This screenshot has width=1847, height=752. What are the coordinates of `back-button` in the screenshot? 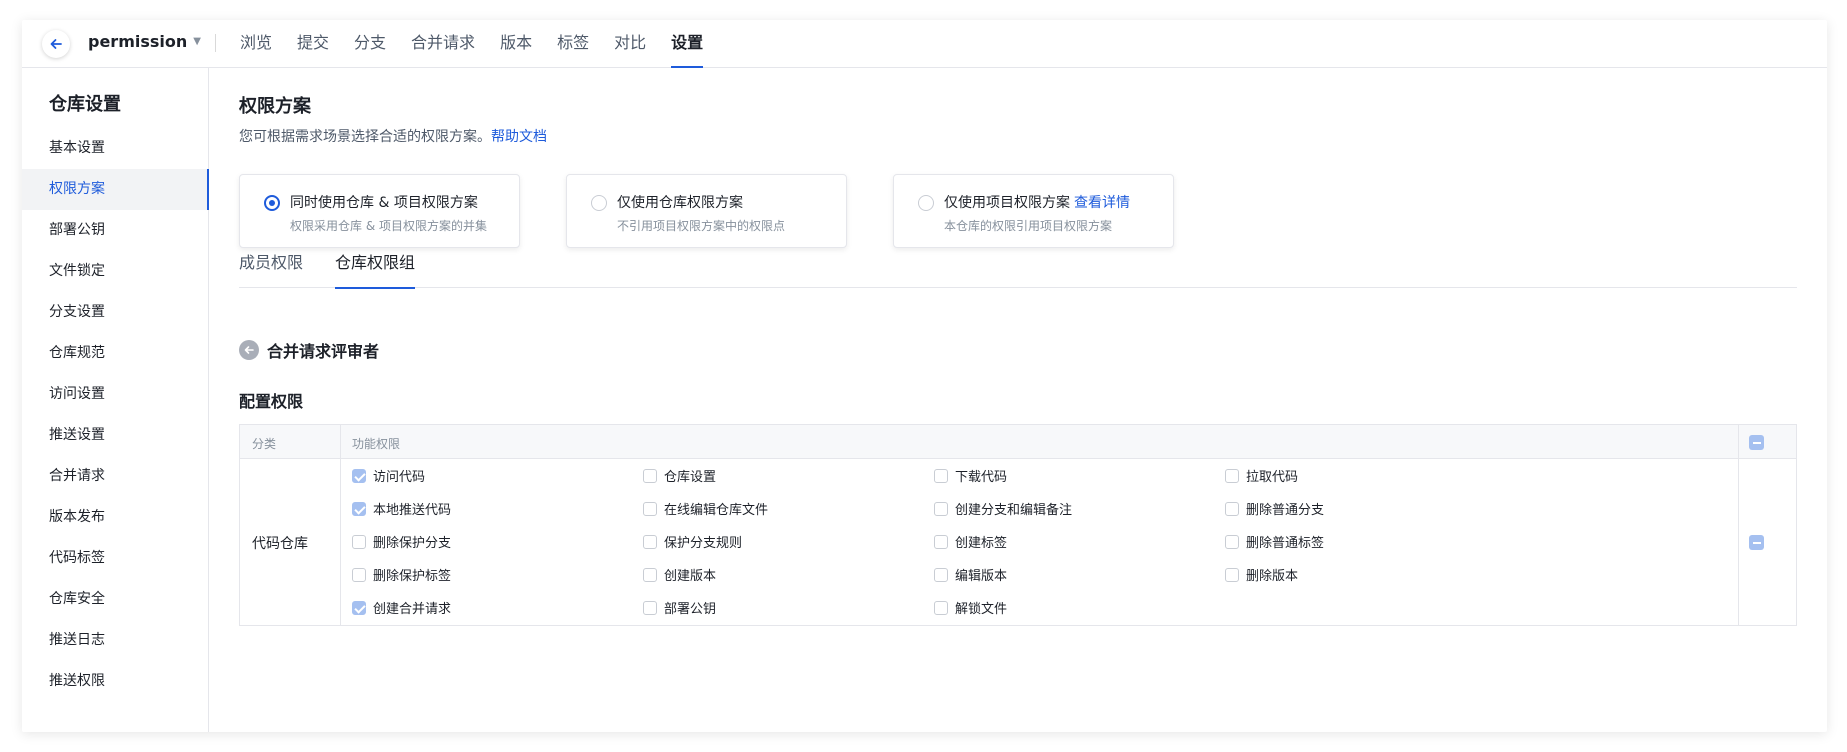 It's located at (56, 44).